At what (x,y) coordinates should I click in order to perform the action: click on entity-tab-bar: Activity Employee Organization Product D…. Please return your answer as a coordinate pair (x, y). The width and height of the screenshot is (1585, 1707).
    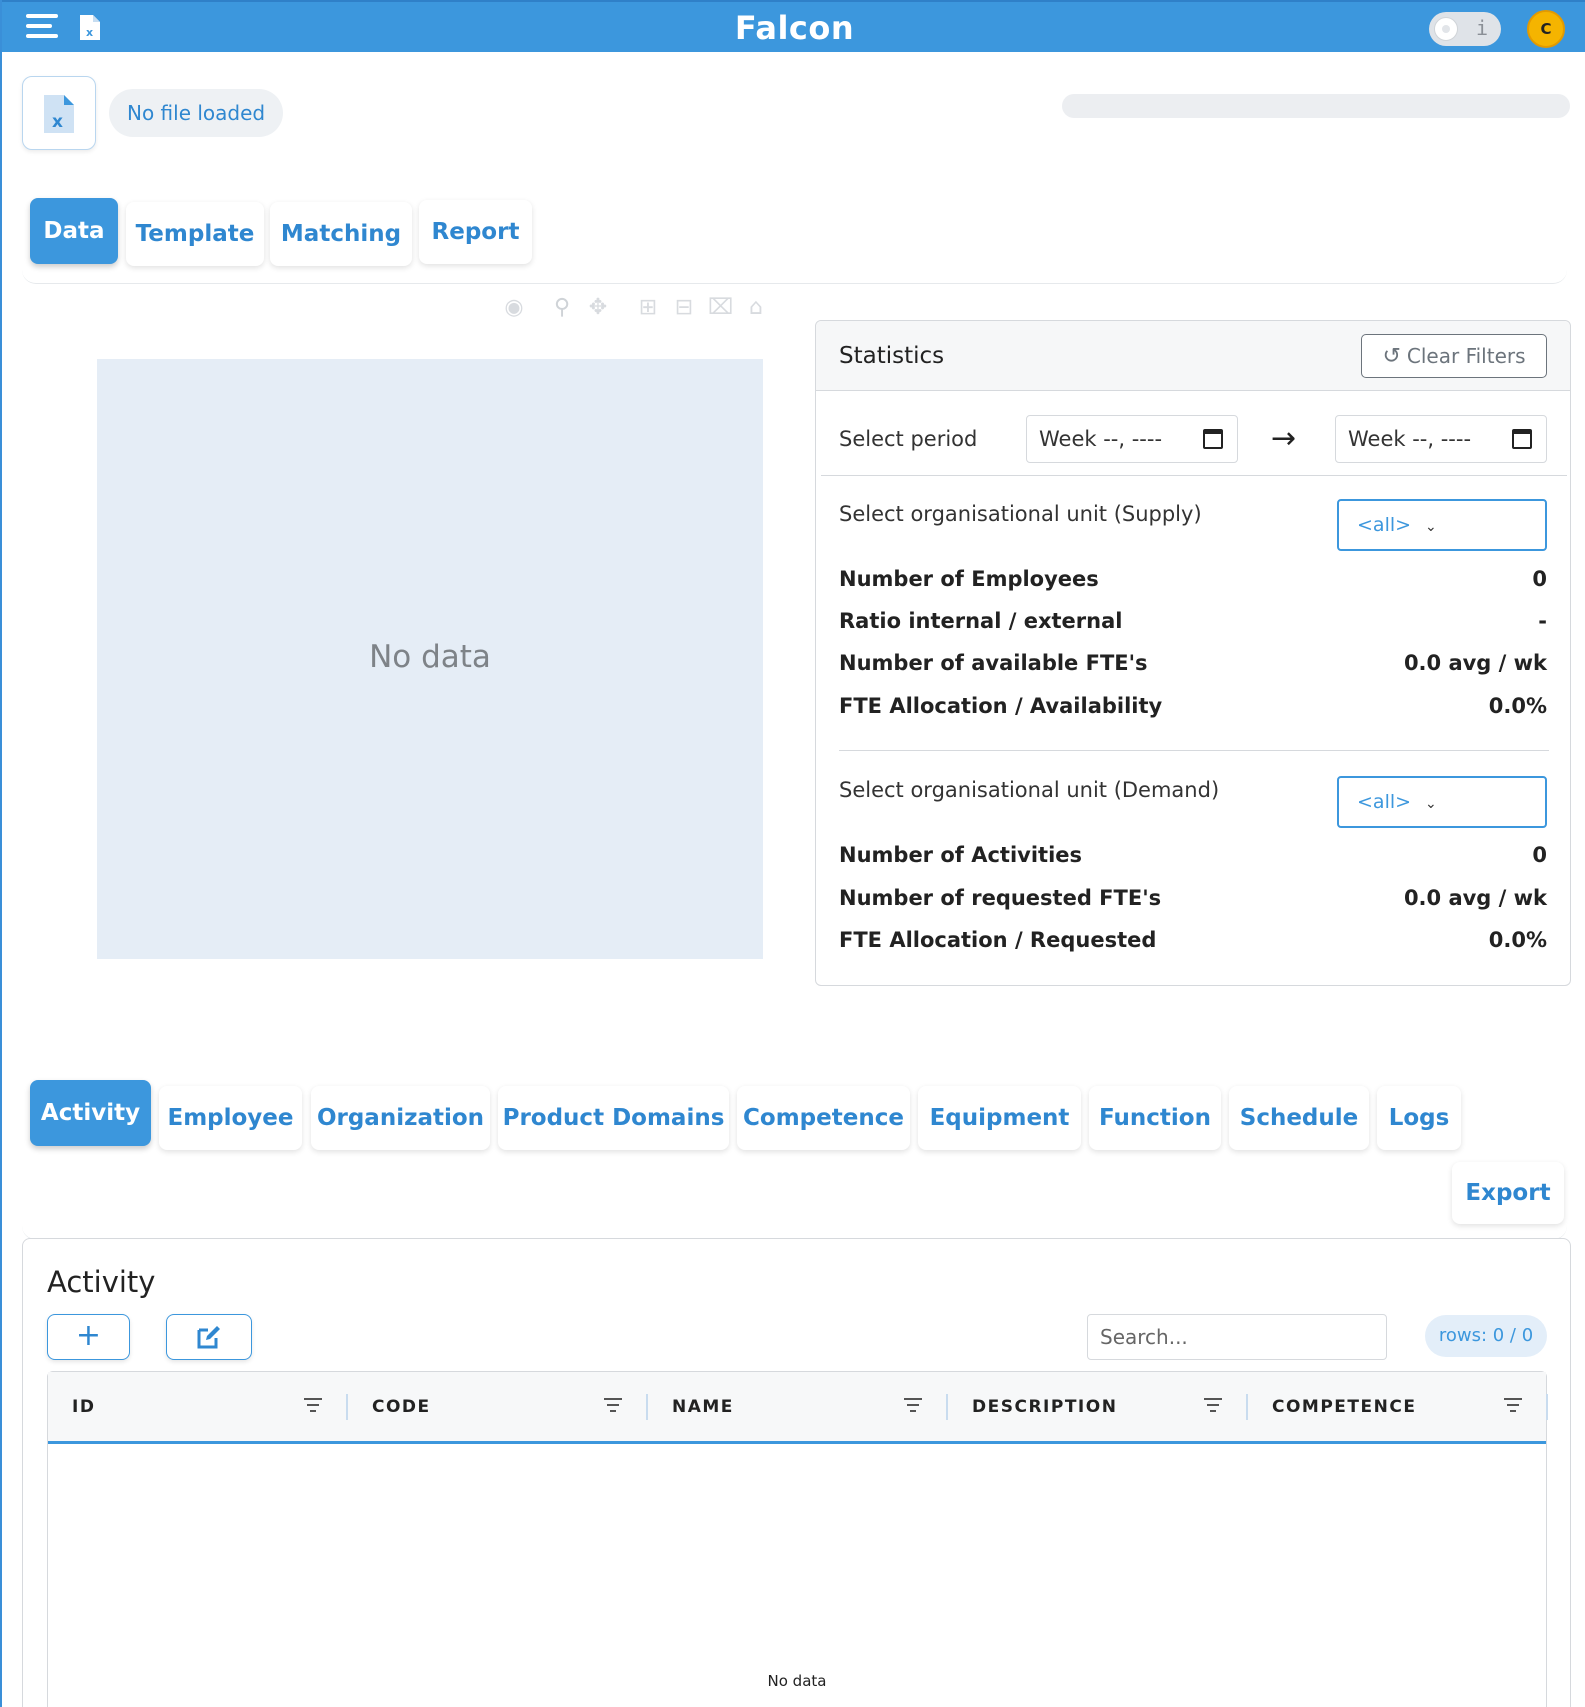
    Looking at the image, I should click on (794, 1160).